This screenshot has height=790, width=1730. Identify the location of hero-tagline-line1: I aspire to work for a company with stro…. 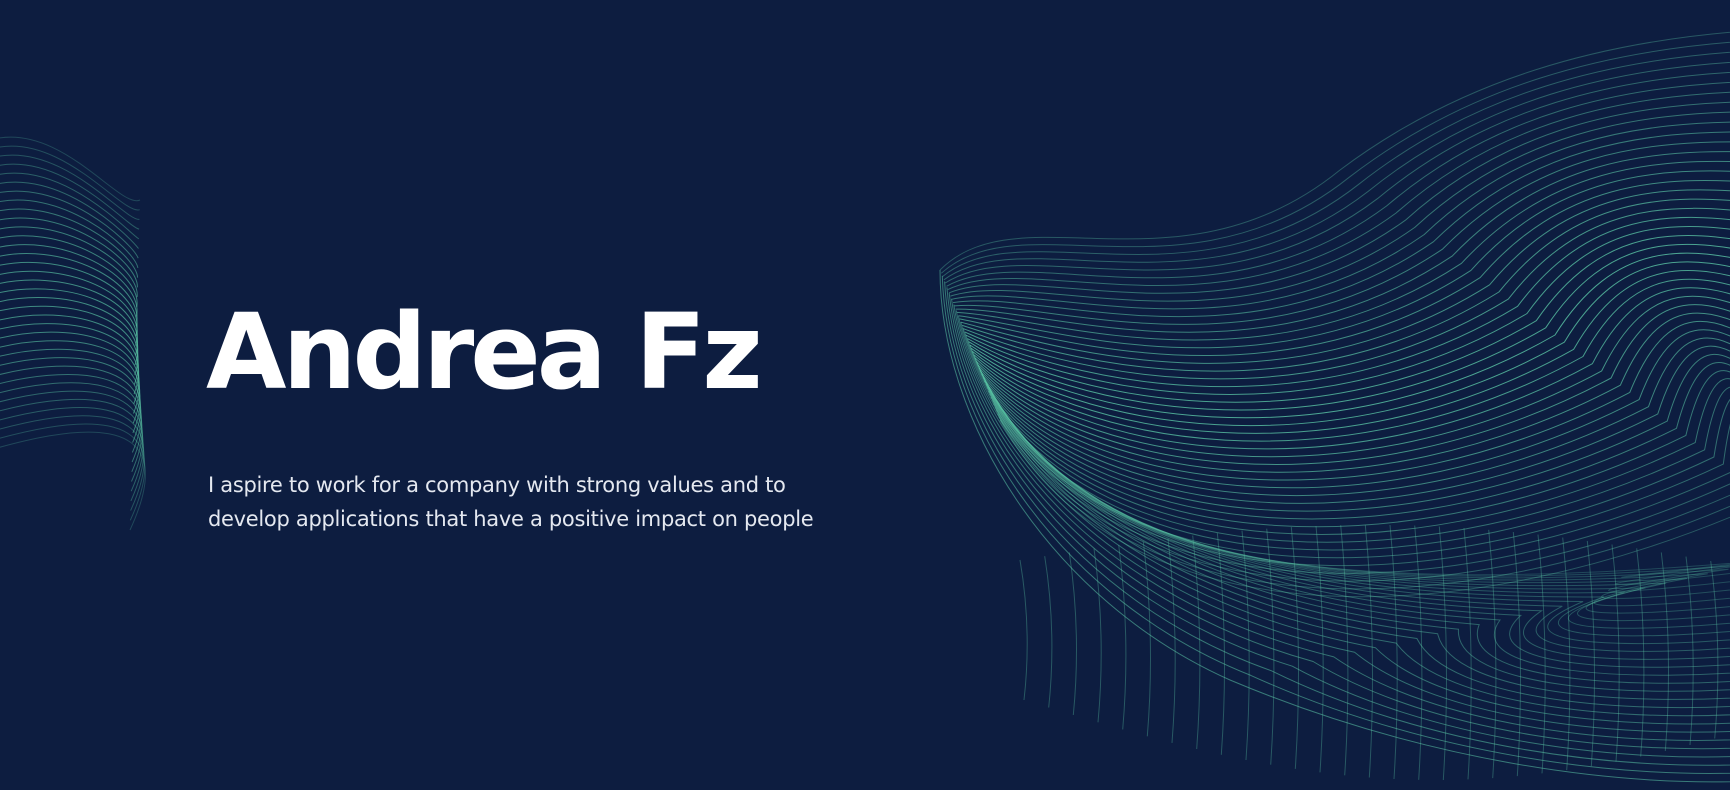
(497, 485).